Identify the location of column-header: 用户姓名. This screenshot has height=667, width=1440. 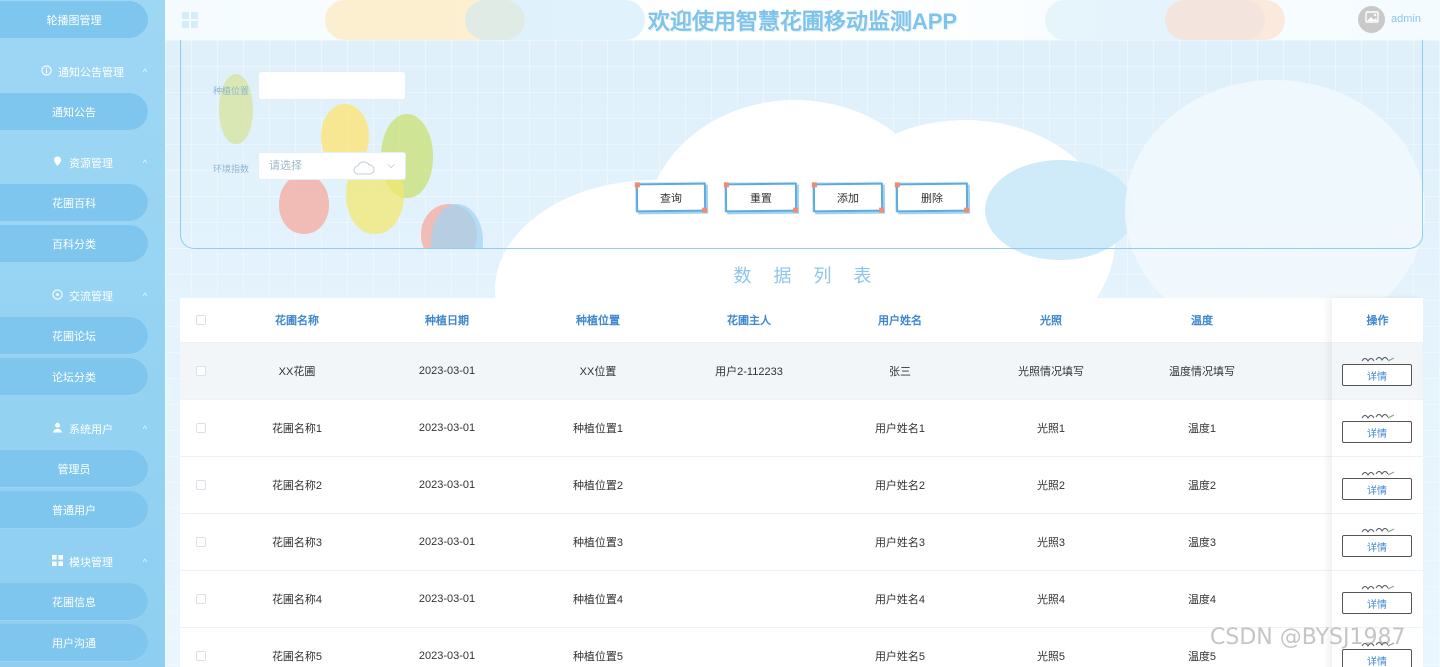
(900, 320).